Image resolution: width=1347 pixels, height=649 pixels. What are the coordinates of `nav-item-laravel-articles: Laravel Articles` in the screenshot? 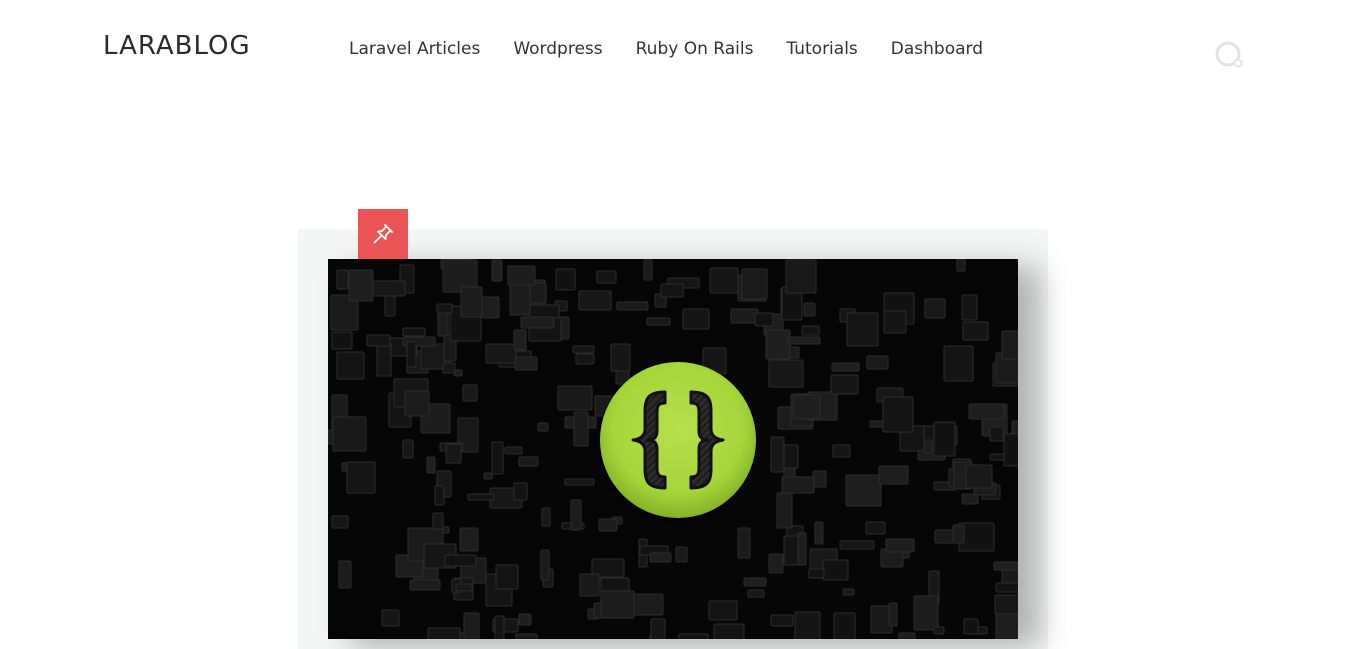 It's located at (414, 49).